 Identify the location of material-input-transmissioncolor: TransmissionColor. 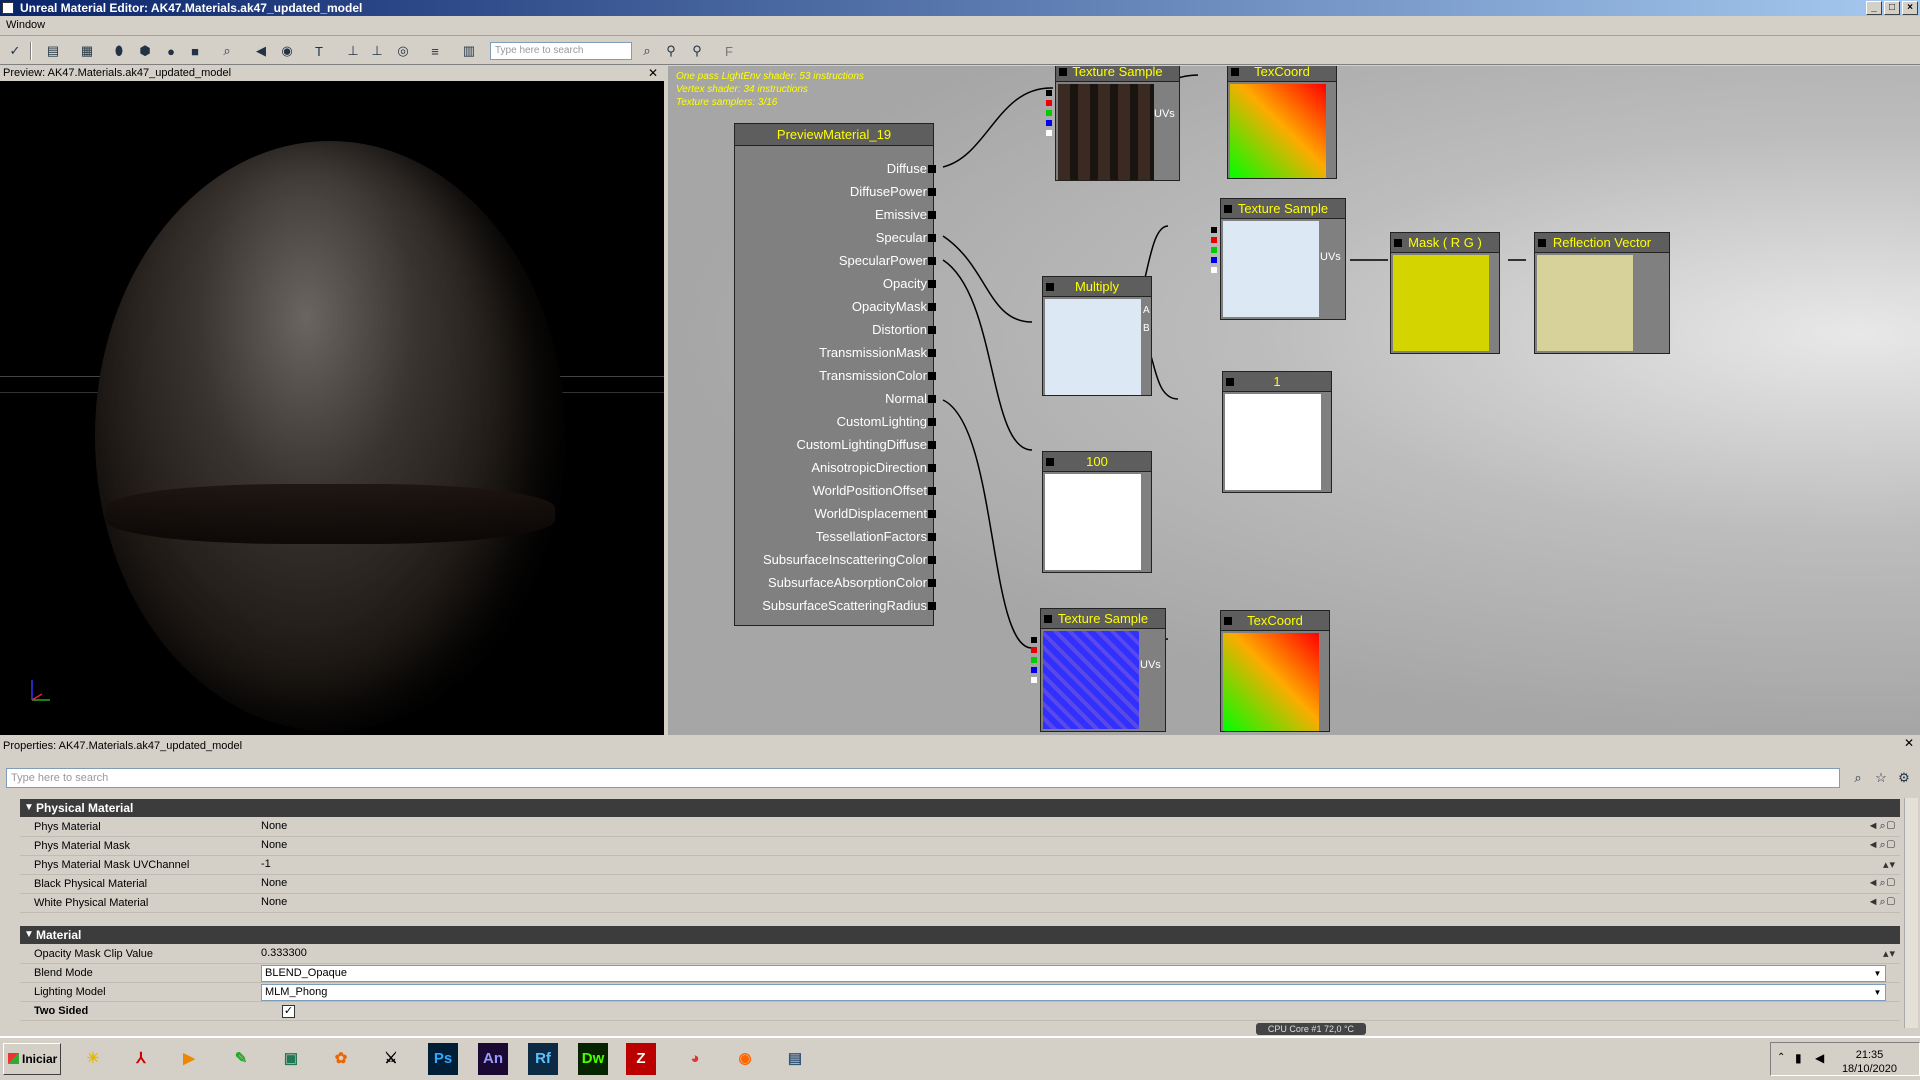
(877, 376).